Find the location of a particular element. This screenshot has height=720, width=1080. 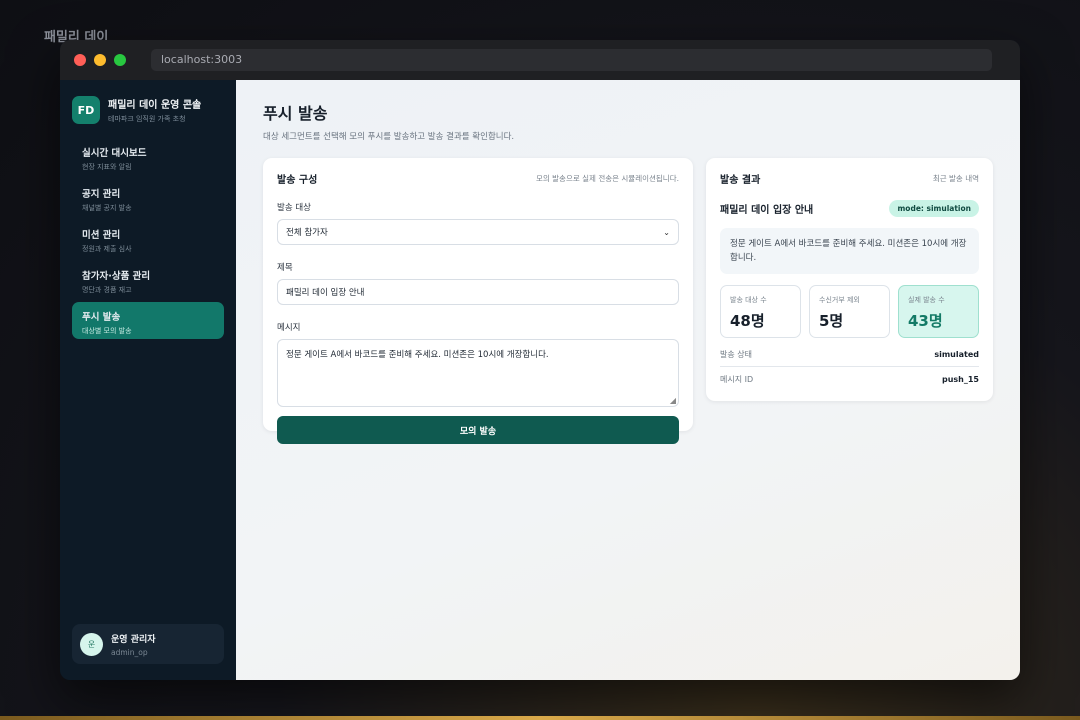

subject-input: 패밀리 데이 입장 안내 is located at coordinates (478, 292).